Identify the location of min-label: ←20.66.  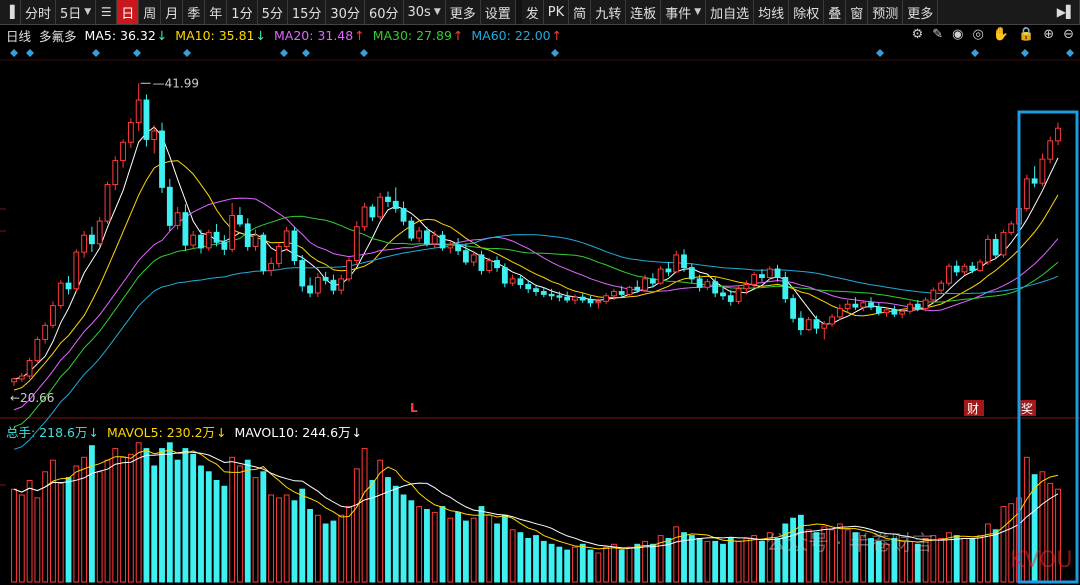
(32, 398).